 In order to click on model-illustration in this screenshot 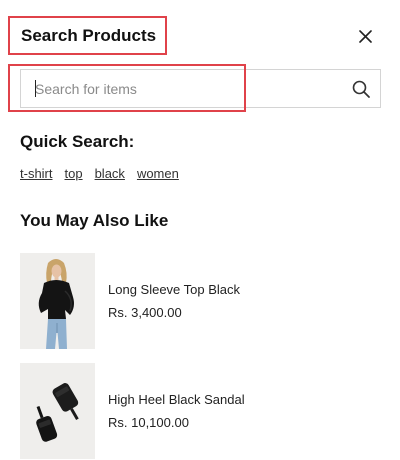, I will do `click(57, 301)`.